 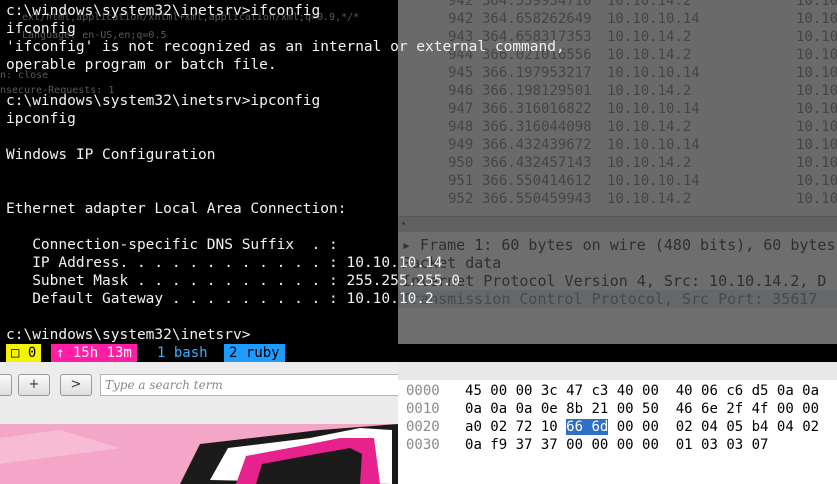 I want to click on terminal-line: c:\windows\system32\inetsrv>ifconfig, so click(x=163, y=11).